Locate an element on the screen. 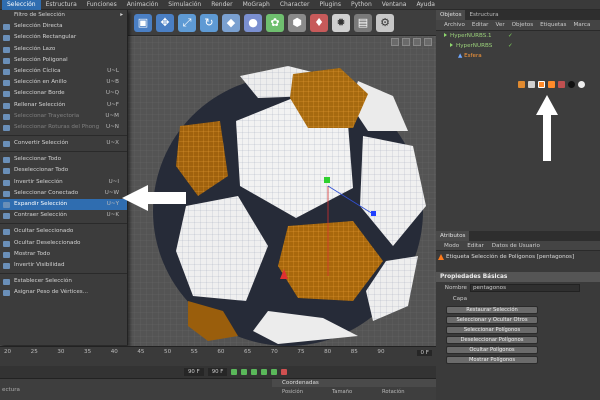 The image size is (600, 400). layer-field is located at coordinates (525, 299).